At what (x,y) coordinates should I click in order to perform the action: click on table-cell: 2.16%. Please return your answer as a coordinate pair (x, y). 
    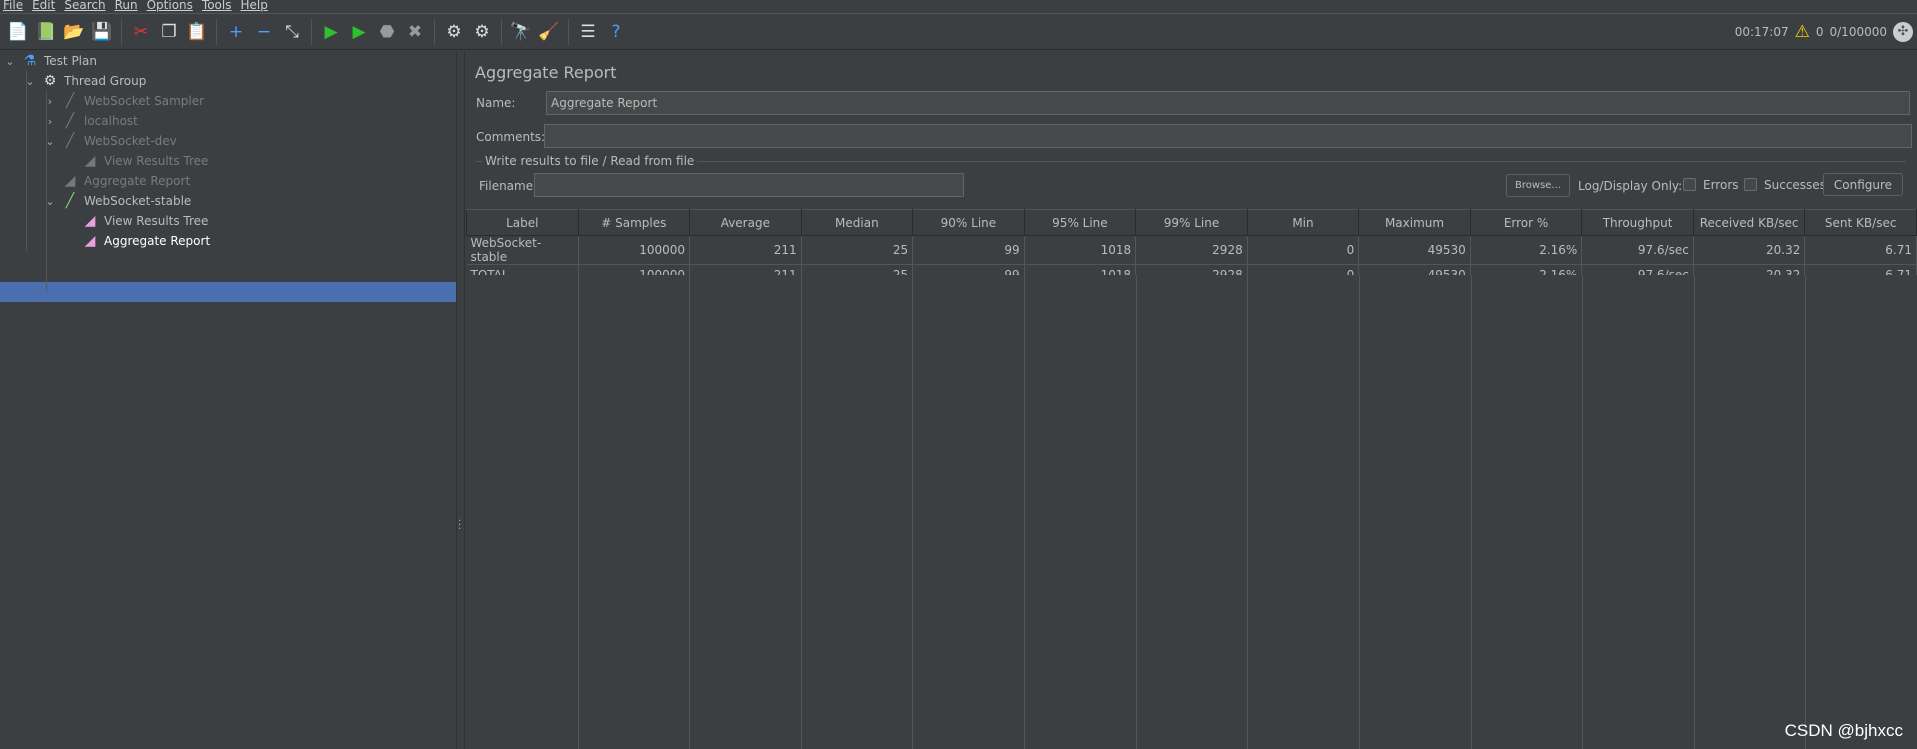
    Looking at the image, I should click on (1526, 250).